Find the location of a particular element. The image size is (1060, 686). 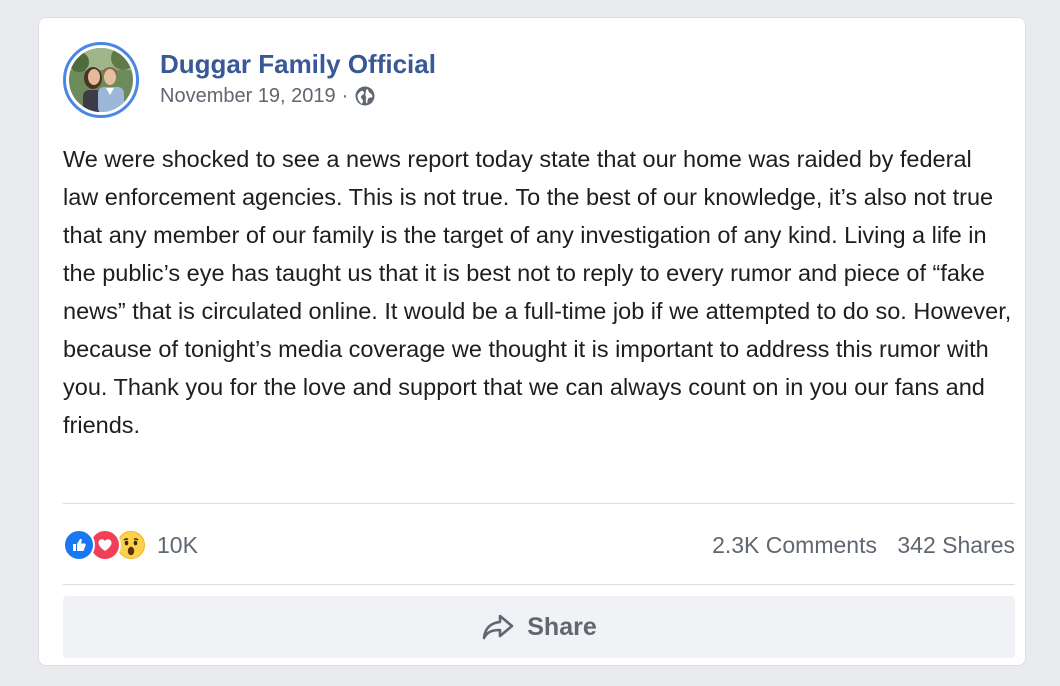

avatar is located at coordinates (101, 80).